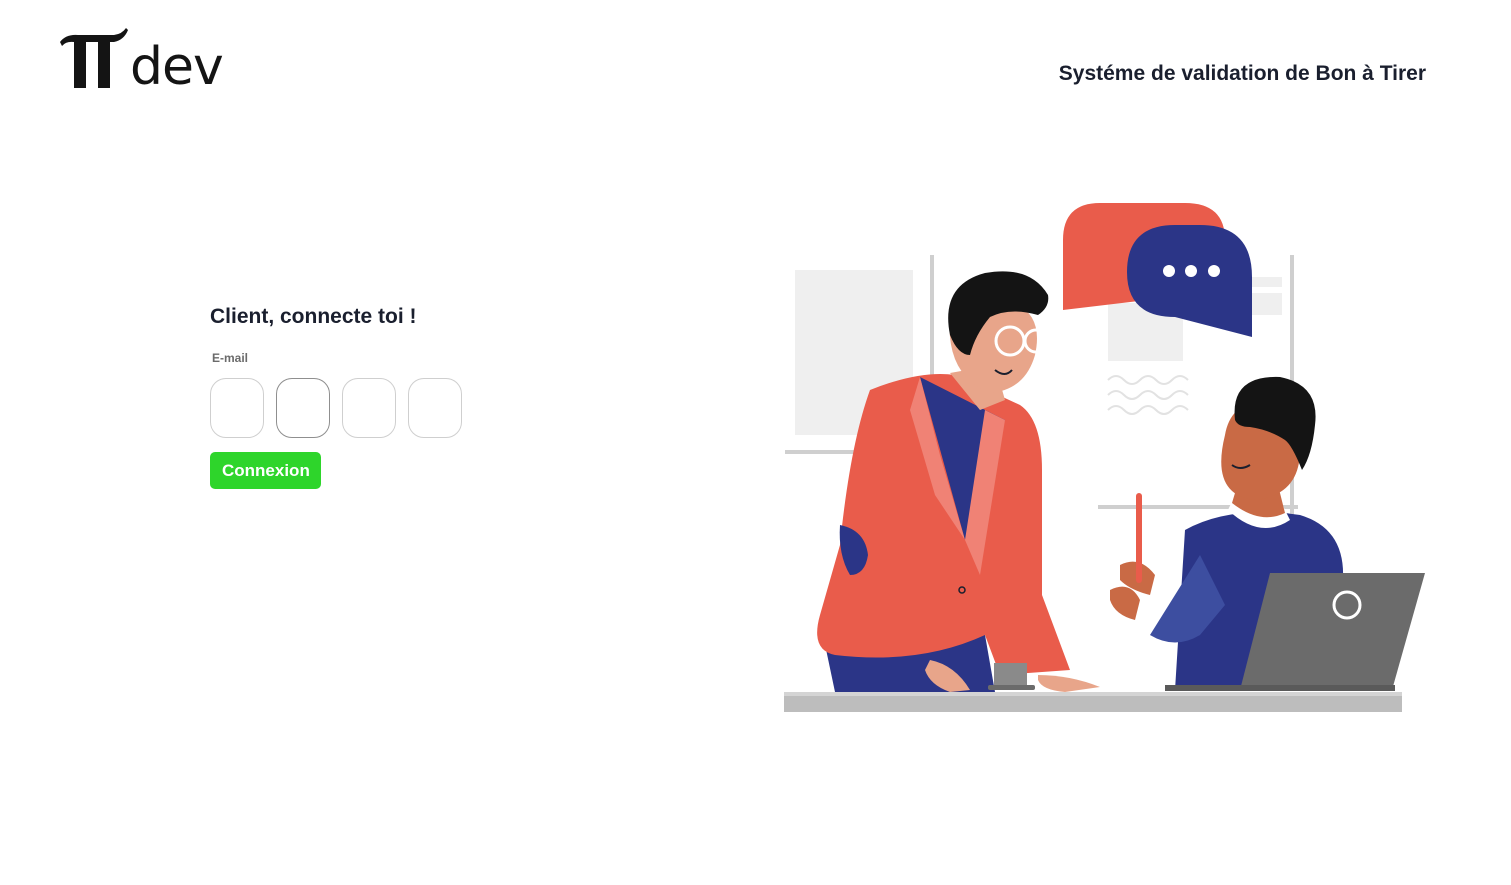  Describe the element at coordinates (93, 59) in the screenshot. I see `pi-logo-icon` at that location.